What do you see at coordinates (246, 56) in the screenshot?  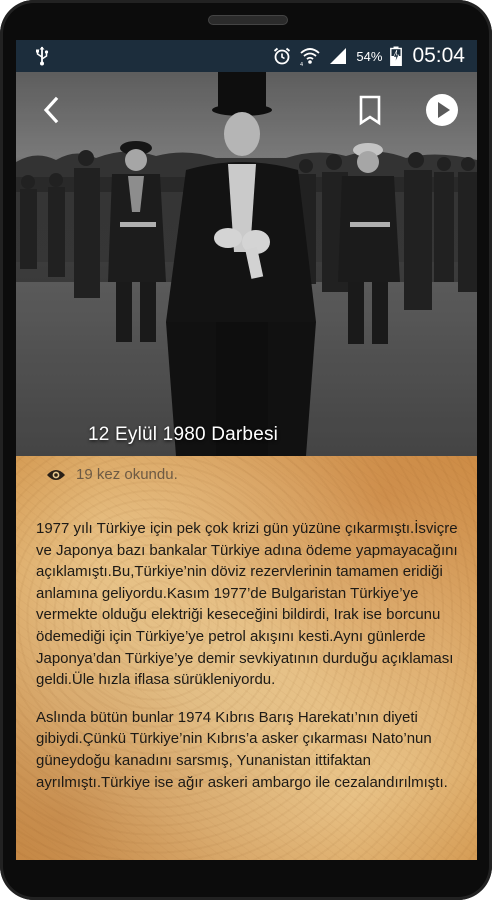 I see `status-bar: 4 54% 05:04` at bounding box center [246, 56].